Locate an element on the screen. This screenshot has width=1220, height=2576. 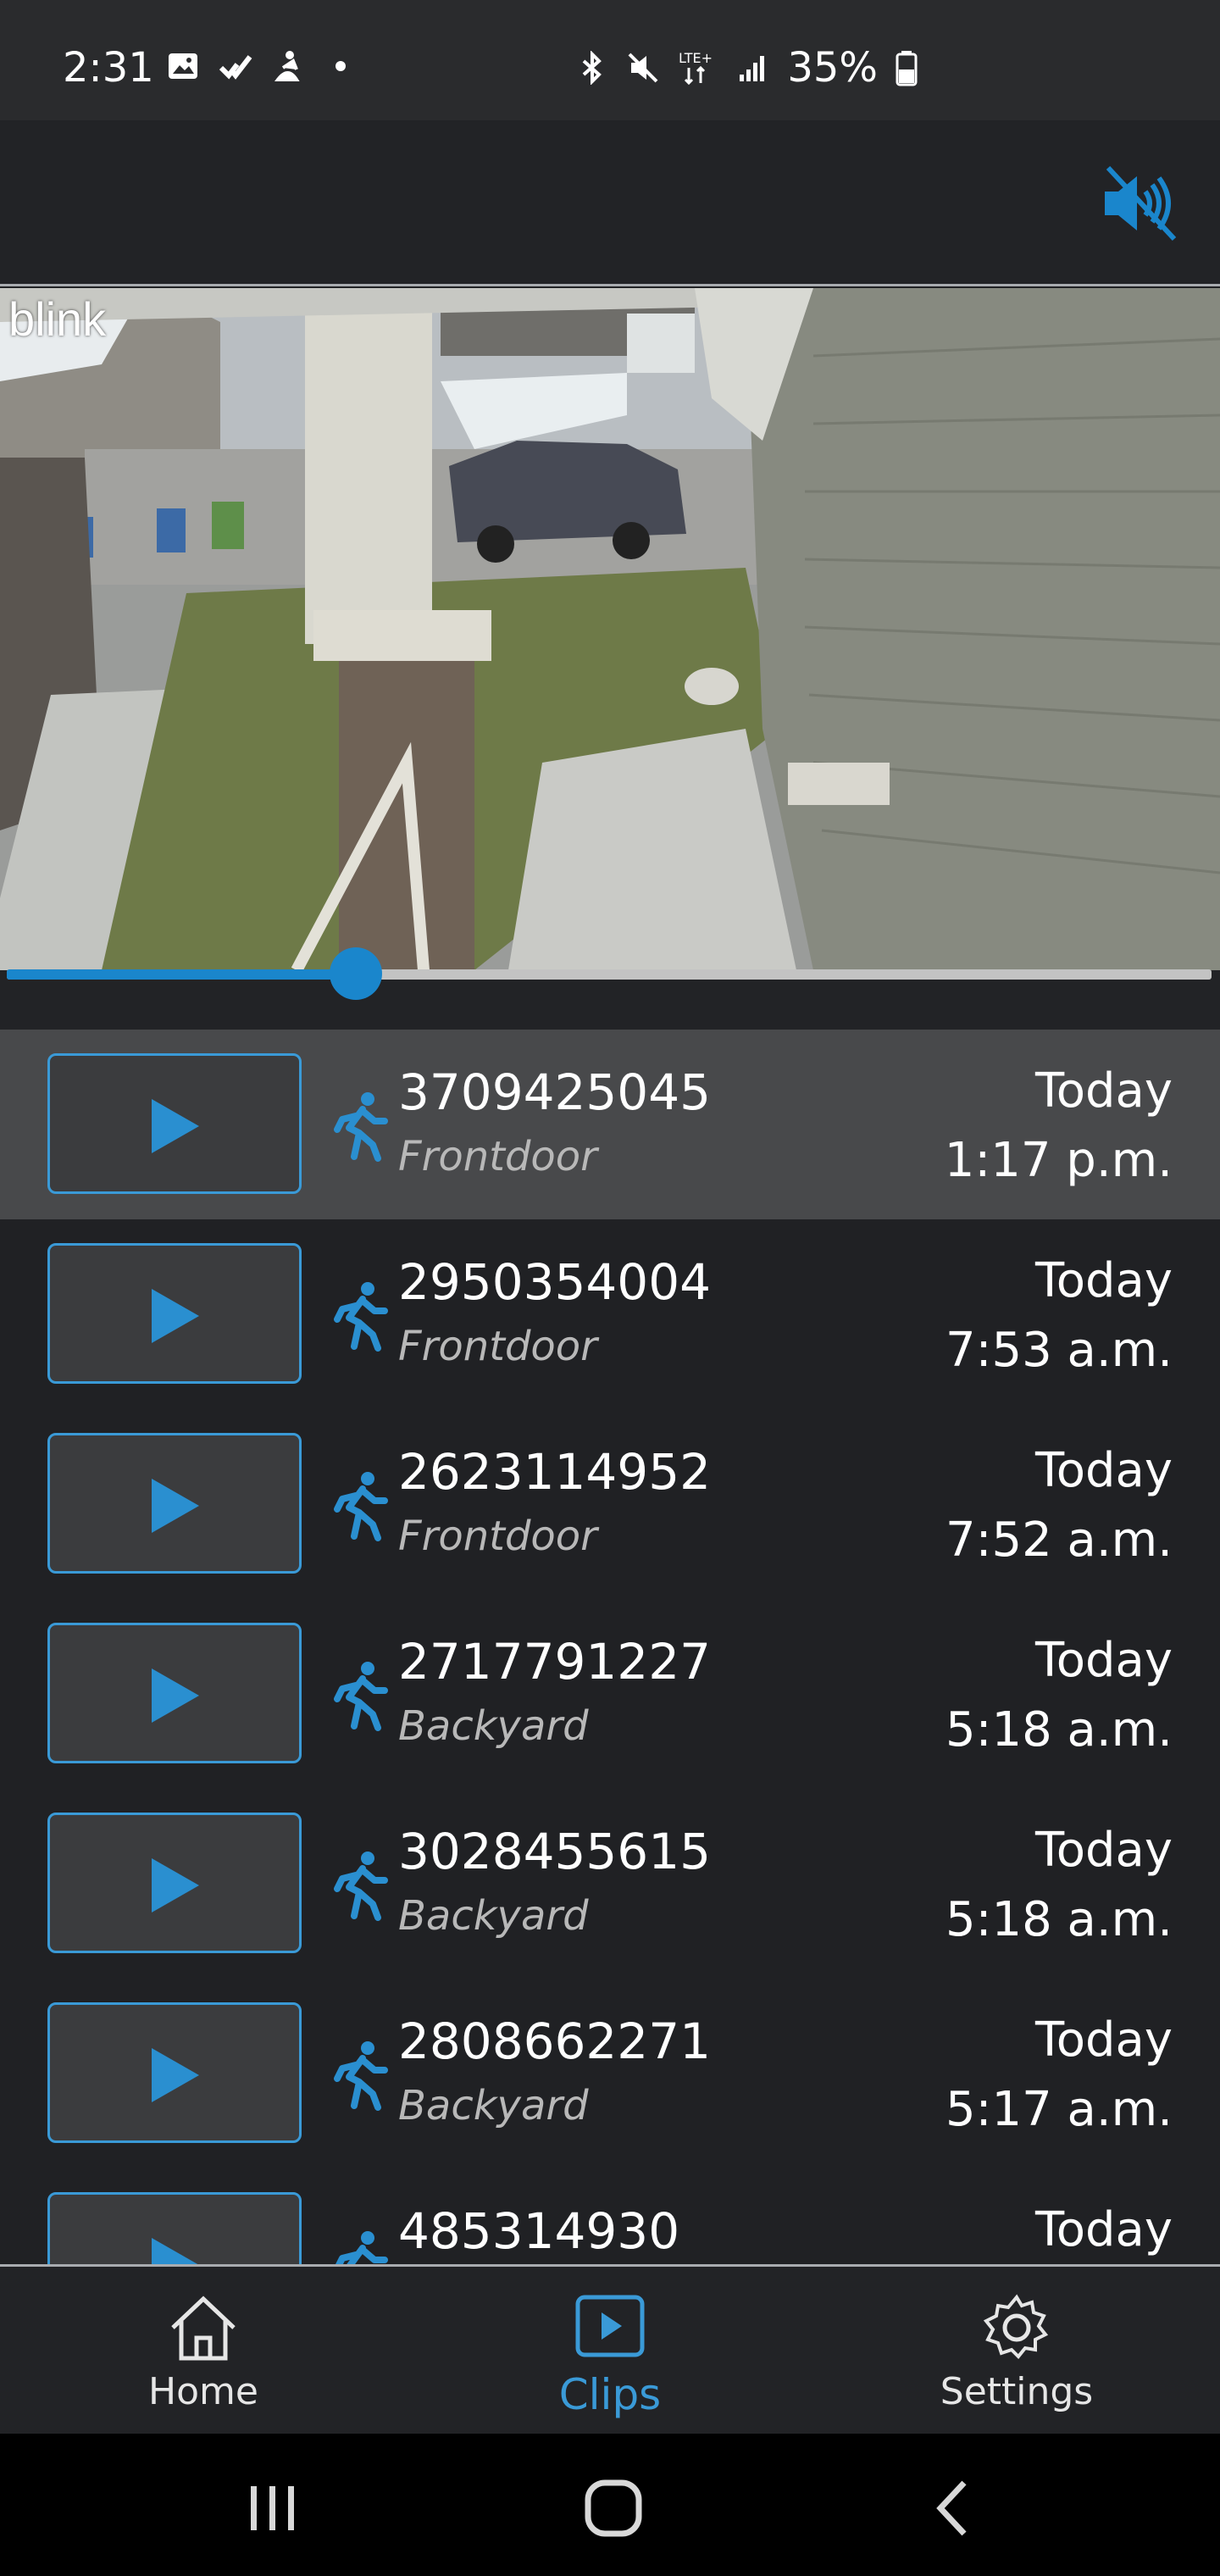
gallery-icon is located at coordinates (183, 66).